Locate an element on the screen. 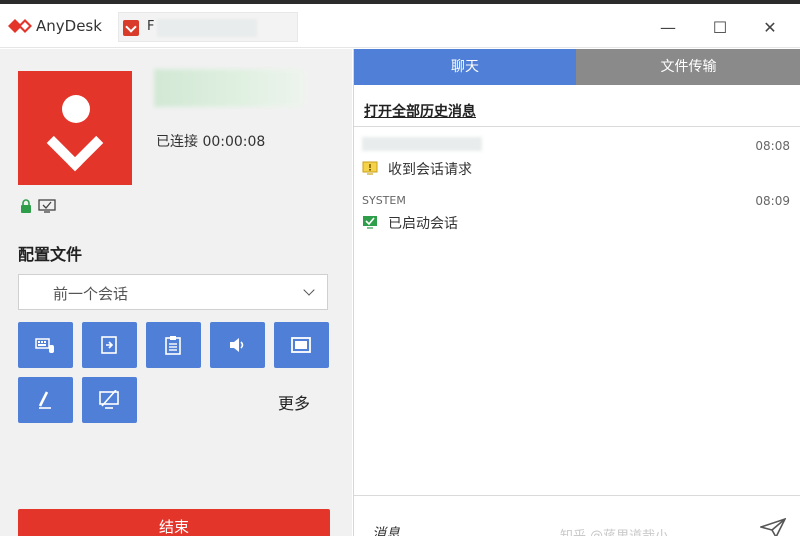 Image resolution: width=800 pixels, height=536 pixels. switch-sides-button is located at coordinates (109, 345).